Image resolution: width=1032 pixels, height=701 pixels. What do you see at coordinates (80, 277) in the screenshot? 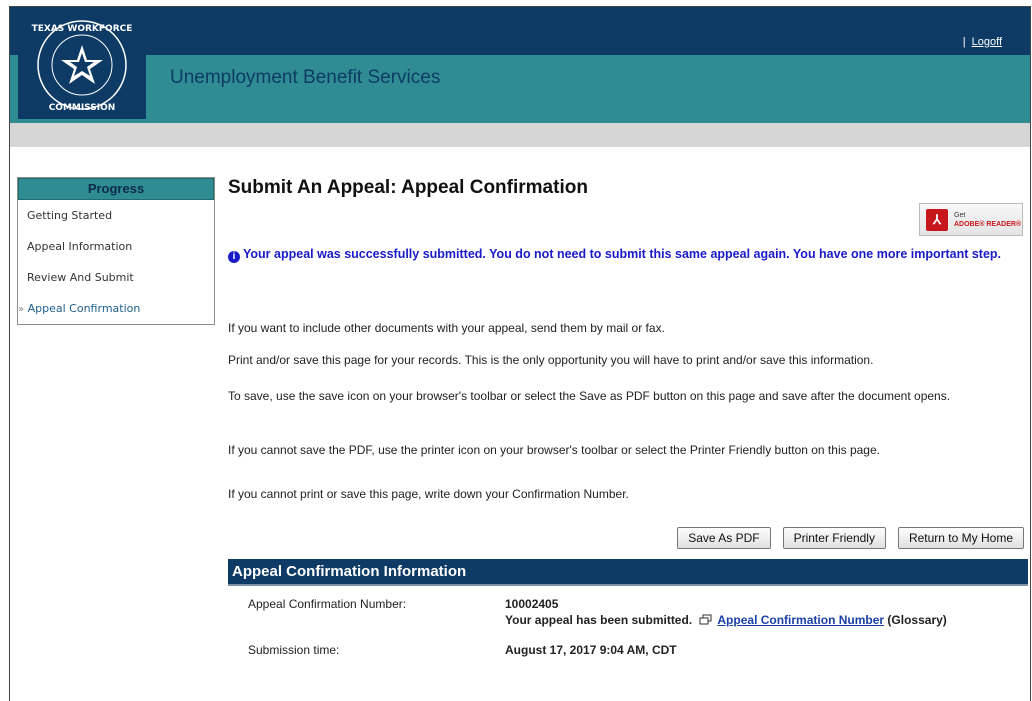
I see `sidebar-item-label: Review And Submit` at bounding box center [80, 277].